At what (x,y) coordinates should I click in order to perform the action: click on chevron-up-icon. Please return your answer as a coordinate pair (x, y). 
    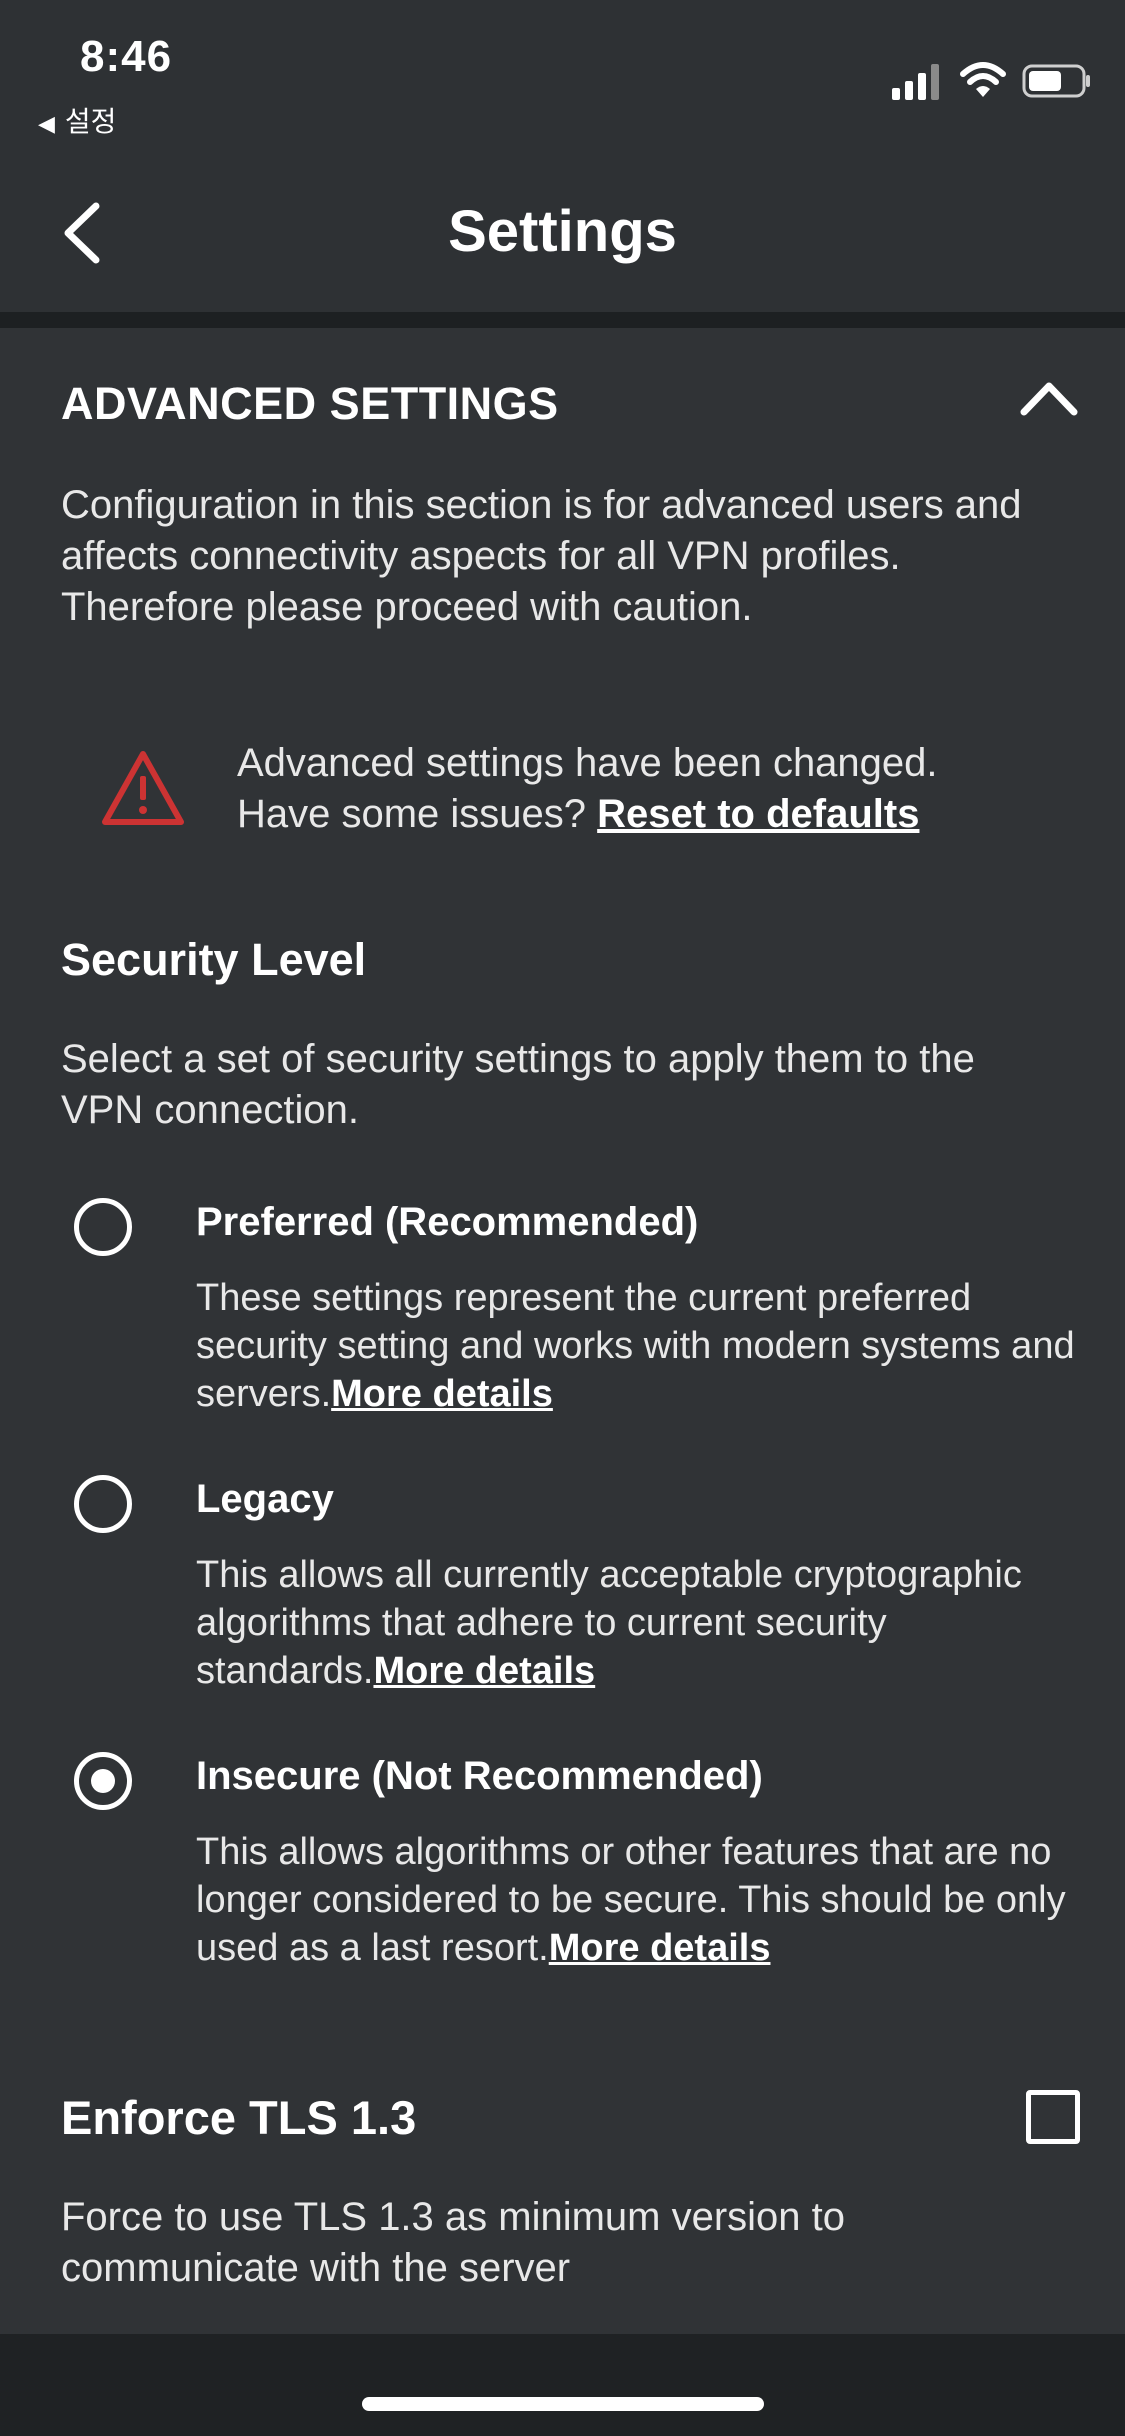
    Looking at the image, I should click on (1049, 398).